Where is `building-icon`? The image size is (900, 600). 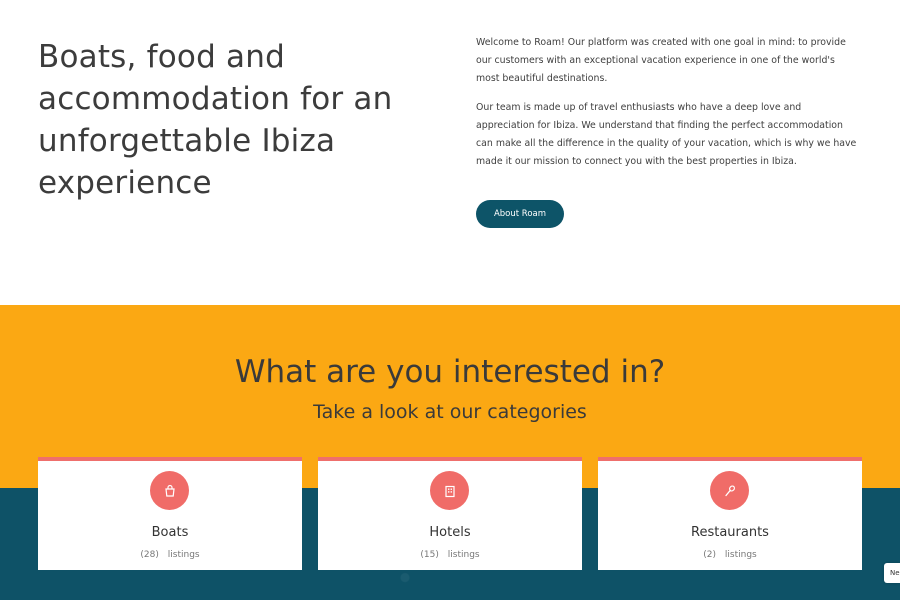
building-icon is located at coordinates (449, 491).